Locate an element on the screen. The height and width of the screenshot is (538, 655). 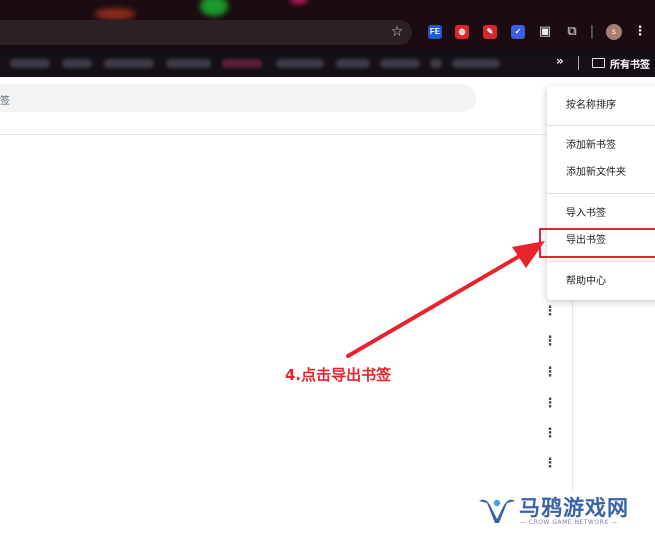
watermark-subtitle: — CROW GAME NETWORK — is located at coordinates (569, 522).